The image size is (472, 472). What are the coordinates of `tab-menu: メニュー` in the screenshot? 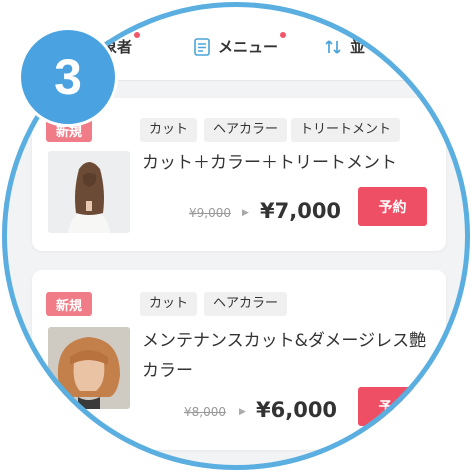 It's located at (240, 44).